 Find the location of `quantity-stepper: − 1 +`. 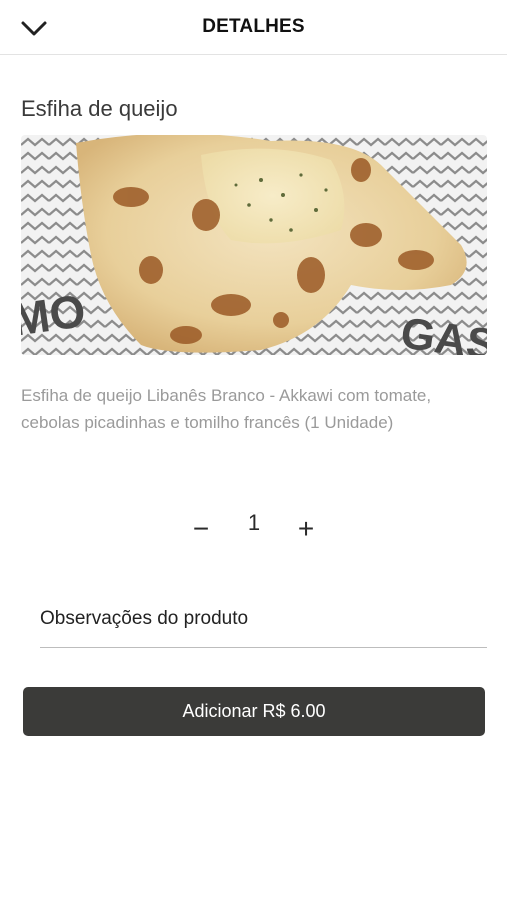

quantity-stepper: − 1 + is located at coordinates (253, 528).